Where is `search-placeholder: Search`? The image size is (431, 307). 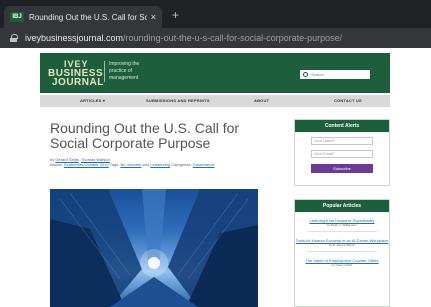 search-placeholder: Search is located at coordinates (317, 74).